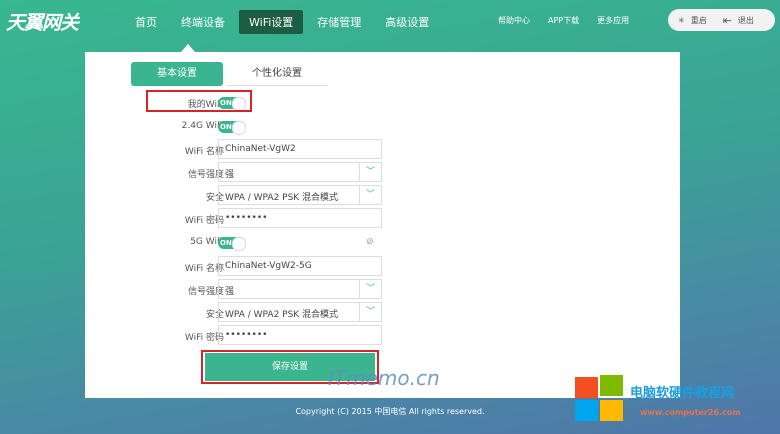 This screenshot has width=780, height=434. Describe the element at coordinates (199, 101) in the screenshot. I see `highlight-box` at that location.